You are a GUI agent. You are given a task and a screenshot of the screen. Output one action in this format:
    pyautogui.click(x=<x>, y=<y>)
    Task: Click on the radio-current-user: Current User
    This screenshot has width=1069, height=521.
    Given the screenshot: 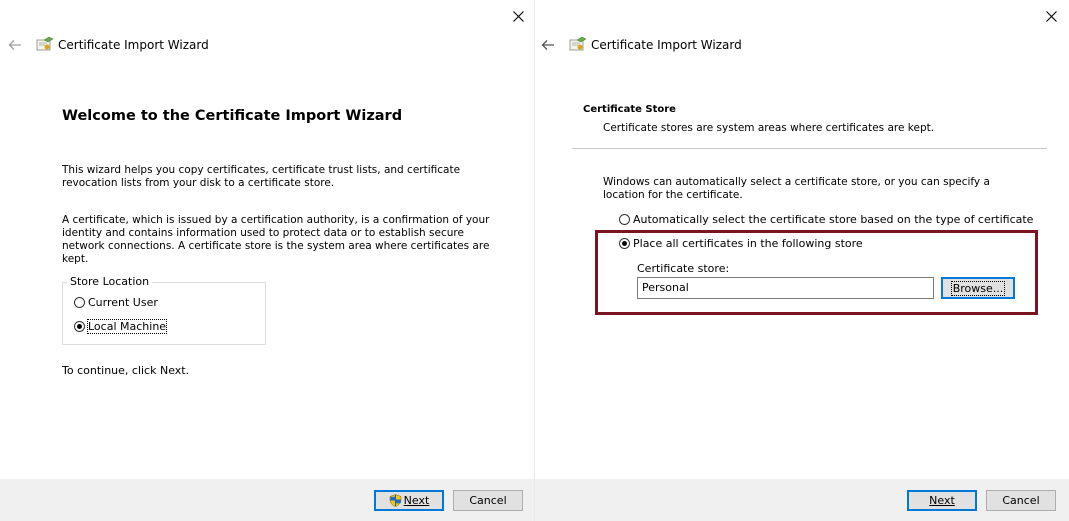 What is the action you would take?
    pyautogui.click(x=116, y=302)
    